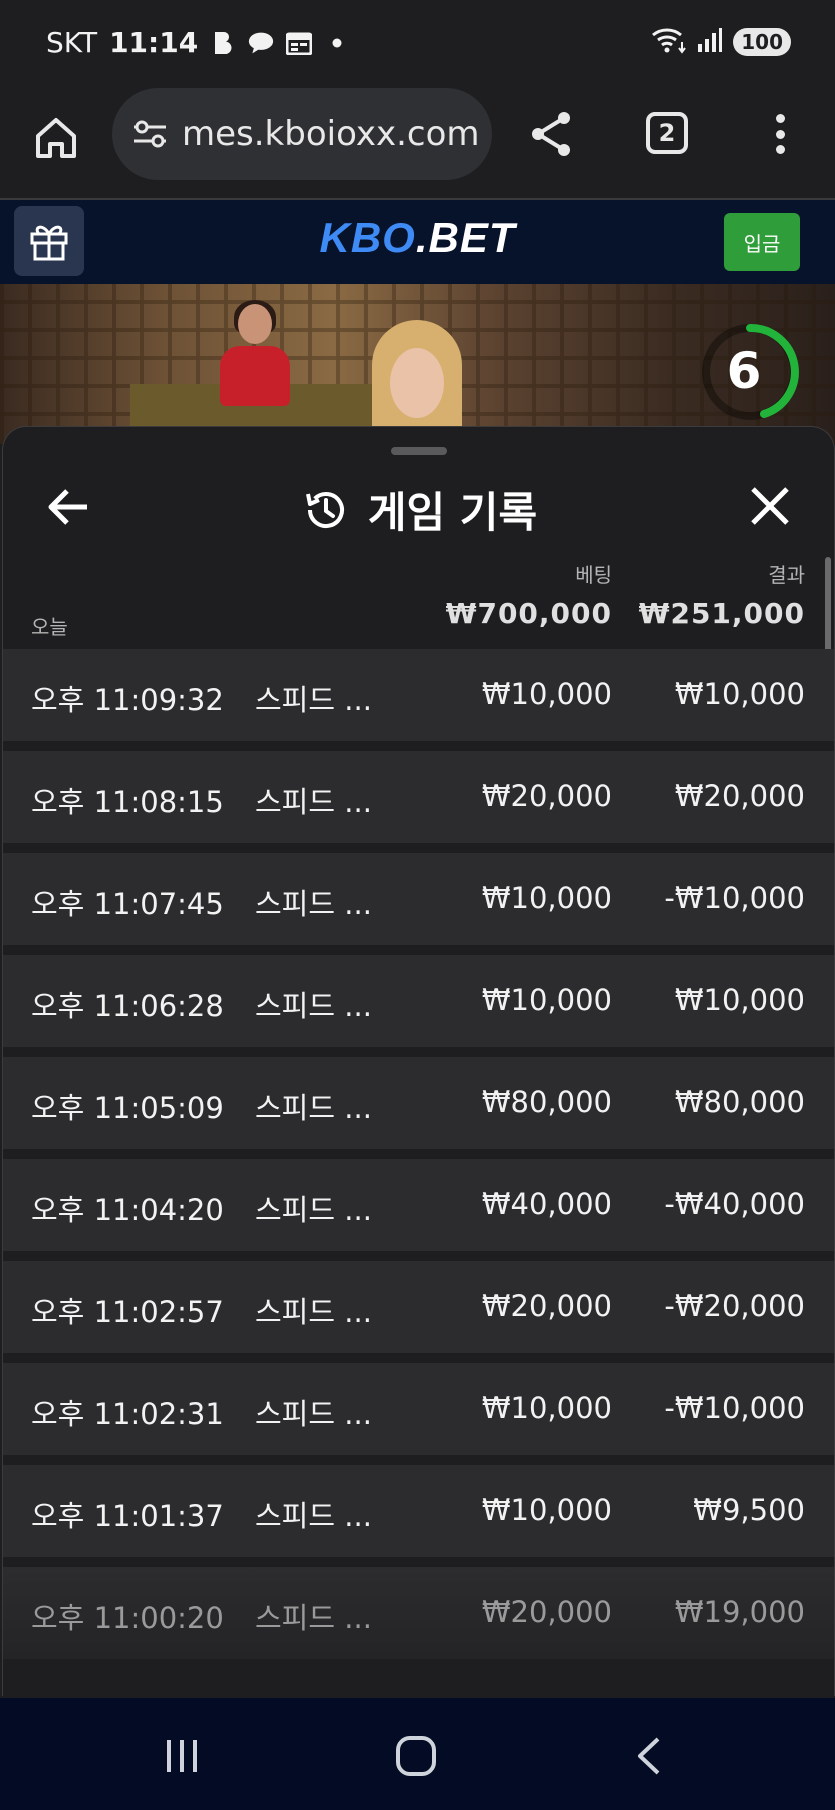 The height and width of the screenshot is (1810, 835). What do you see at coordinates (127, 802) in the screenshot?
I see `row-time: 오후 11:08:15` at bounding box center [127, 802].